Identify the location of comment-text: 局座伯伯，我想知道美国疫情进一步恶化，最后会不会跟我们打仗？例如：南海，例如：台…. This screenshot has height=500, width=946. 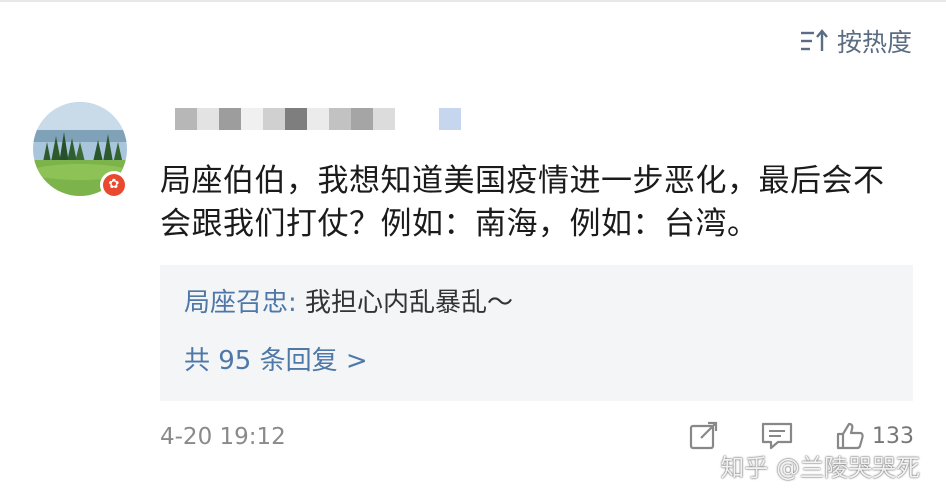
(522, 202).